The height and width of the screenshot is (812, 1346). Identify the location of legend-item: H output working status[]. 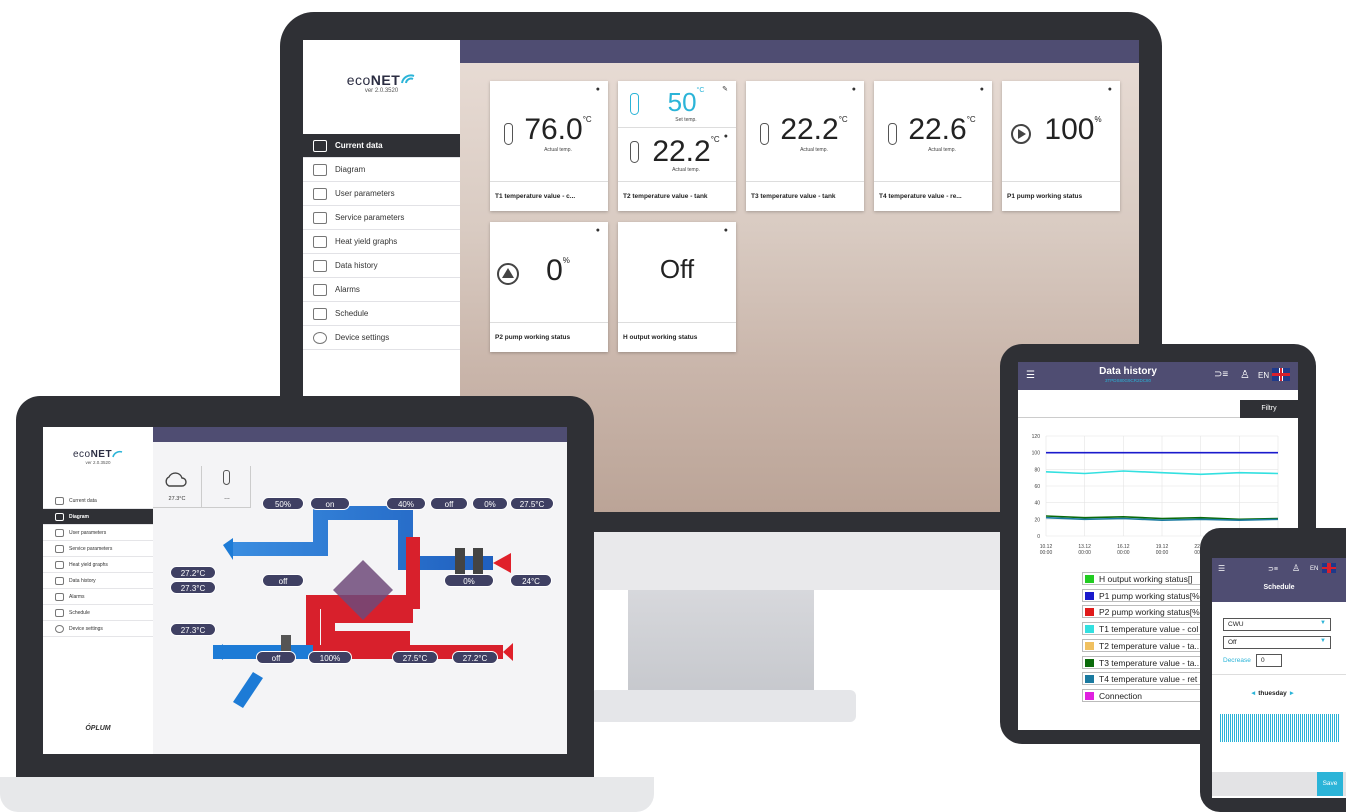
(1147, 578).